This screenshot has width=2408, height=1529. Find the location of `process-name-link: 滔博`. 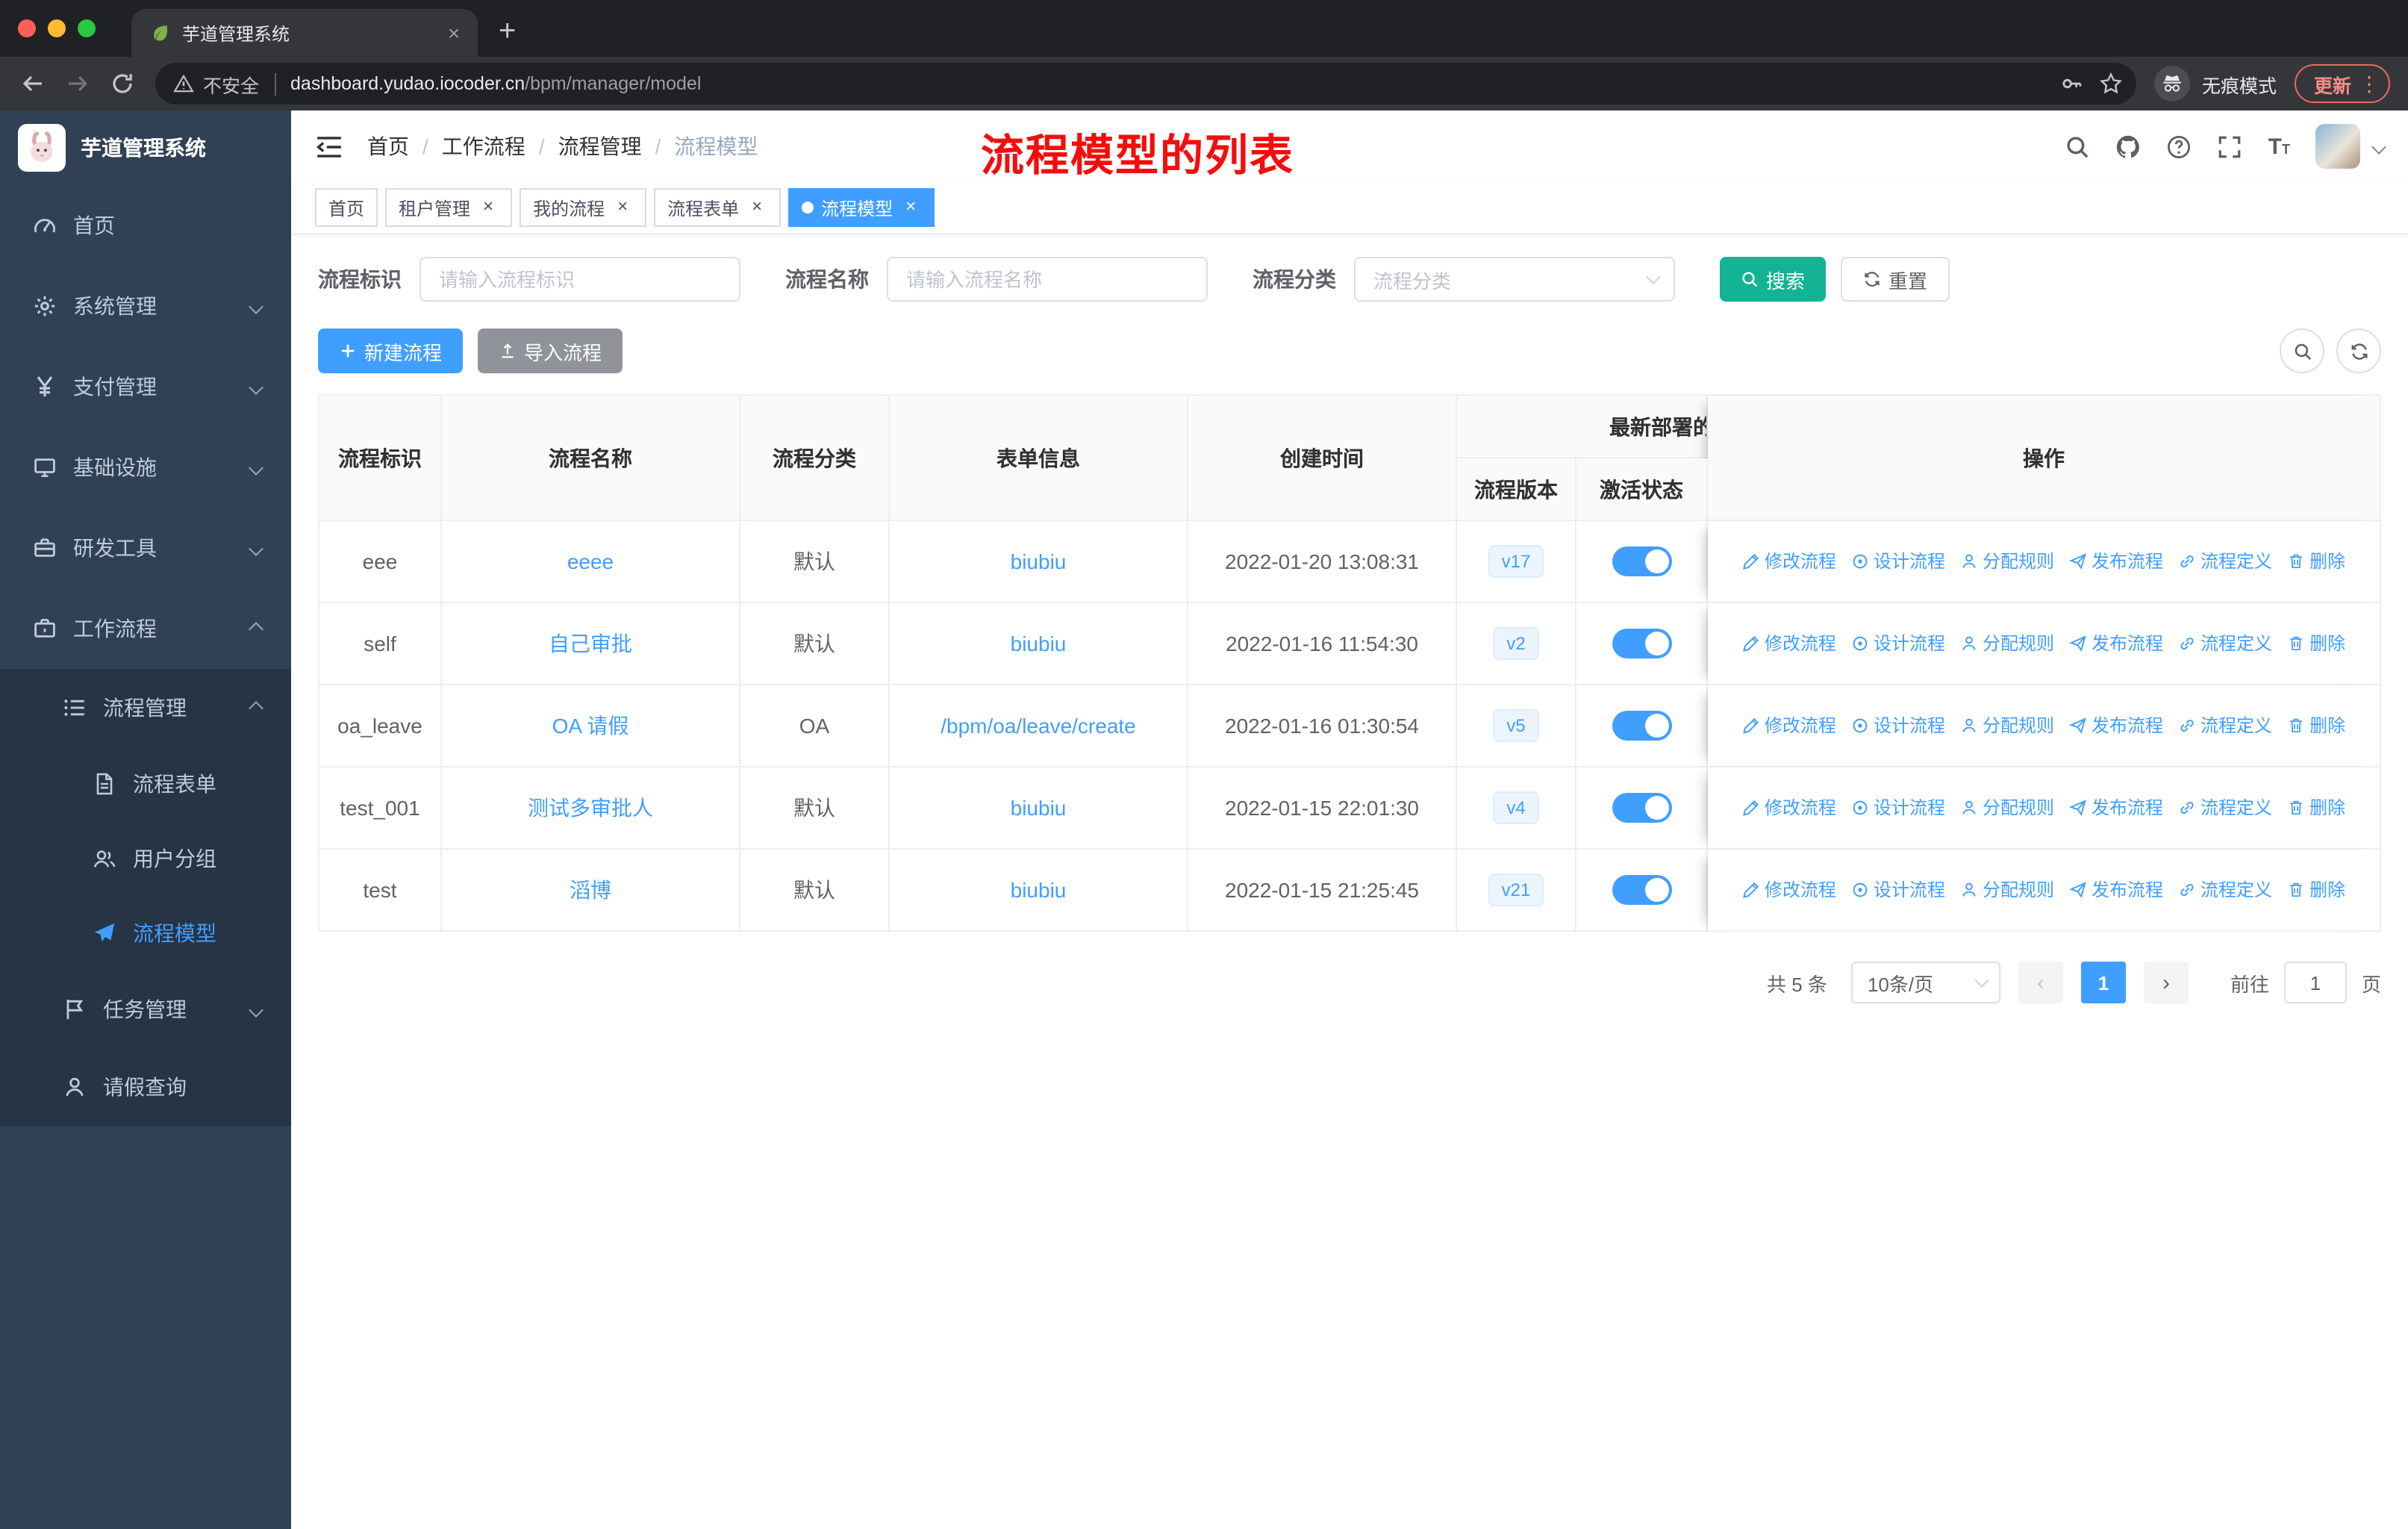

process-name-link: 滔博 is located at coordinates (590, 890).